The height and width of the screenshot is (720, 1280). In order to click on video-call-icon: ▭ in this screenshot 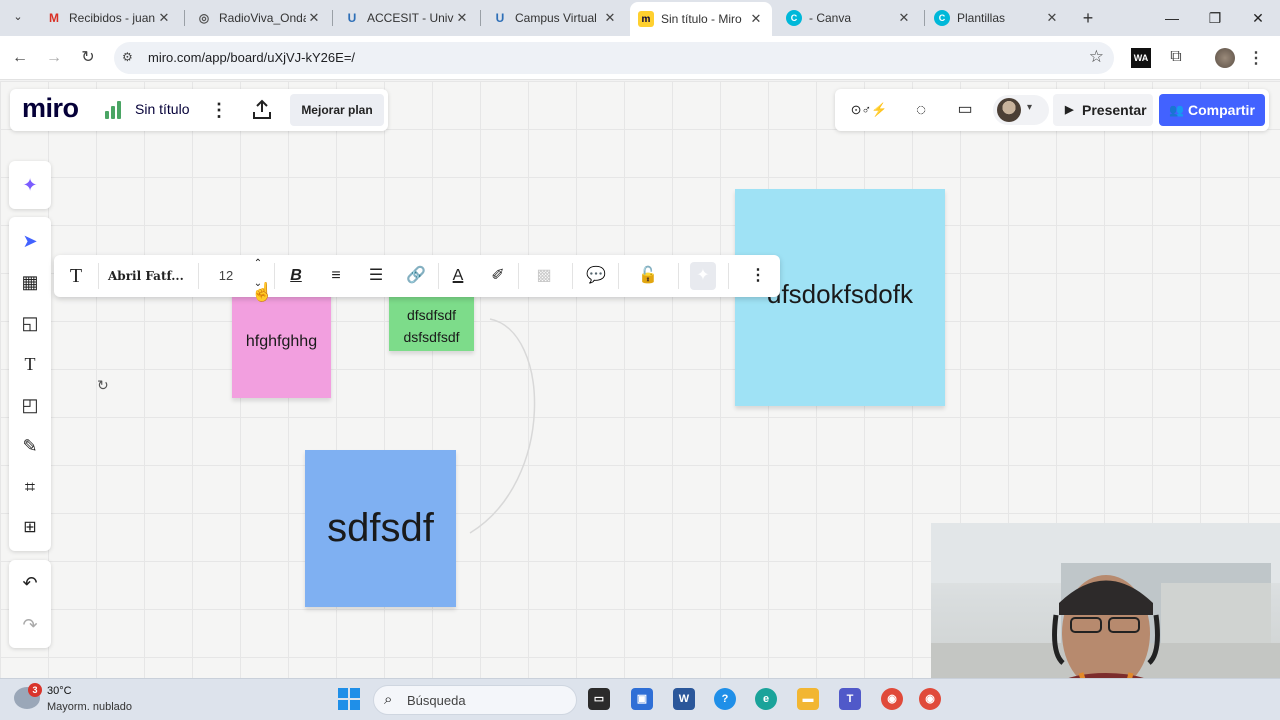, I will do `click(965, 110)`.